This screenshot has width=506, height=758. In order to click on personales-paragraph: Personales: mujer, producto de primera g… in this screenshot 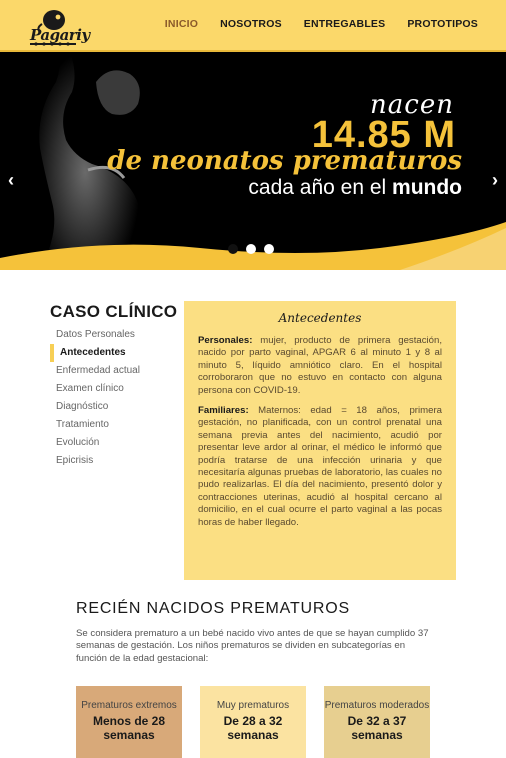, I will do `click(320, 366)`.